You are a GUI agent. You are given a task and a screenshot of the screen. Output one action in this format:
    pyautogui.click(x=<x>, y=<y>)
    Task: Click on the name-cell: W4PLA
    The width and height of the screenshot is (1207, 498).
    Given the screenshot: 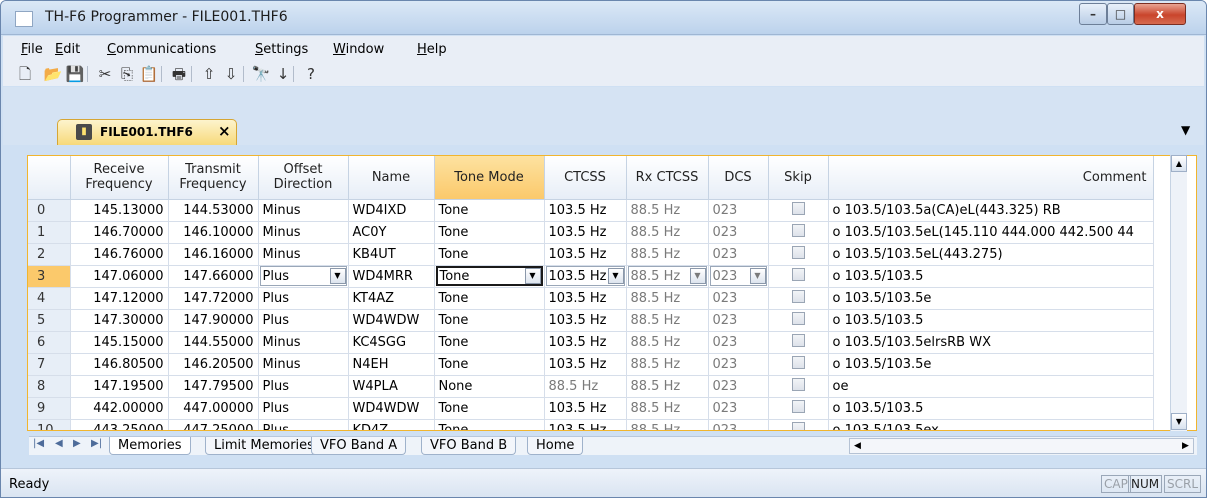 What is the action you would take?
    pyautogui.click(x=391, y=386)
    